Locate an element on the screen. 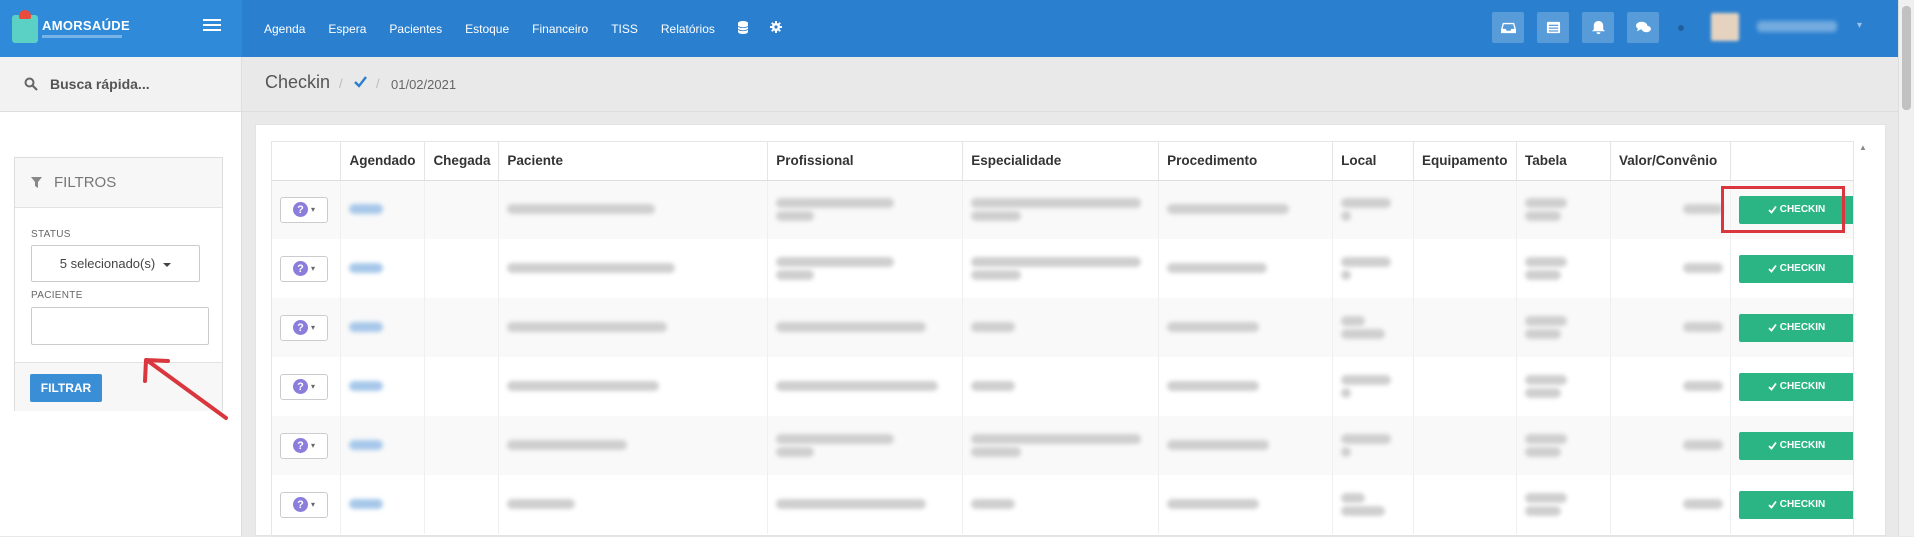  col-paciente: Paciente is located at coordinates (633, 161).